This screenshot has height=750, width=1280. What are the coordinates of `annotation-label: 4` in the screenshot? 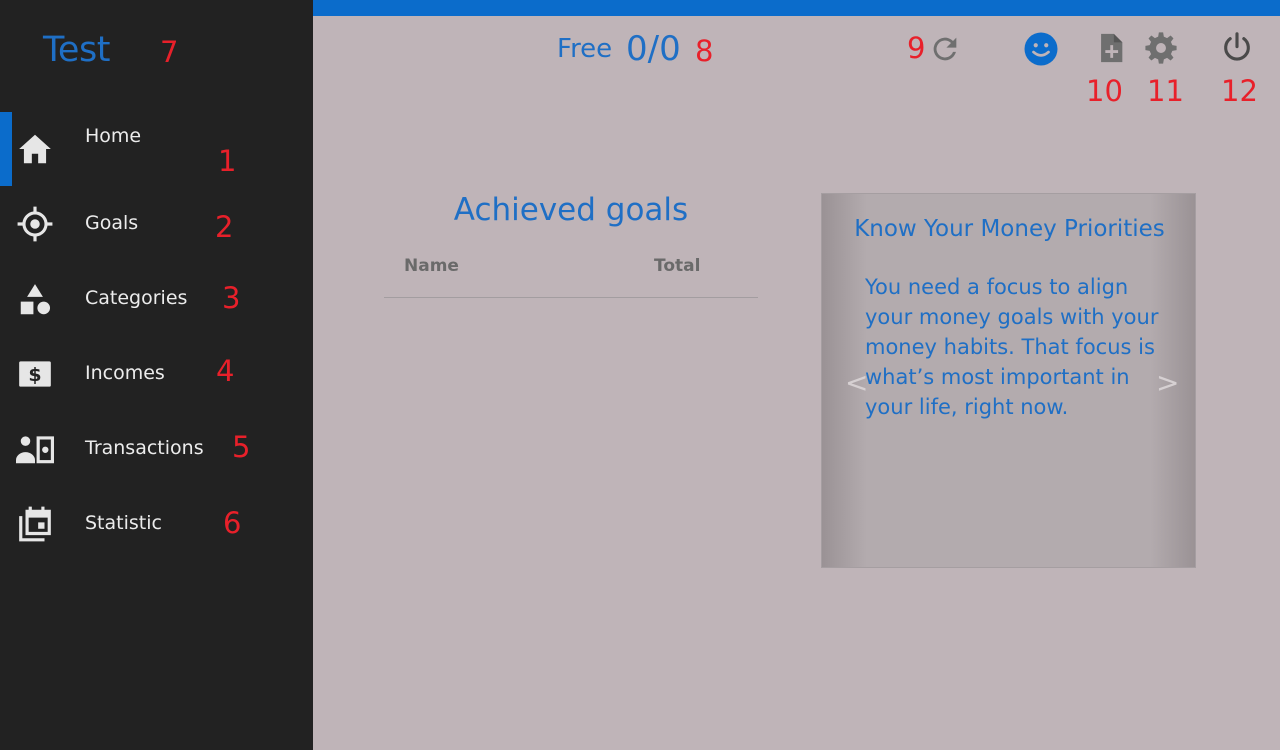 It's located at (225, 371).